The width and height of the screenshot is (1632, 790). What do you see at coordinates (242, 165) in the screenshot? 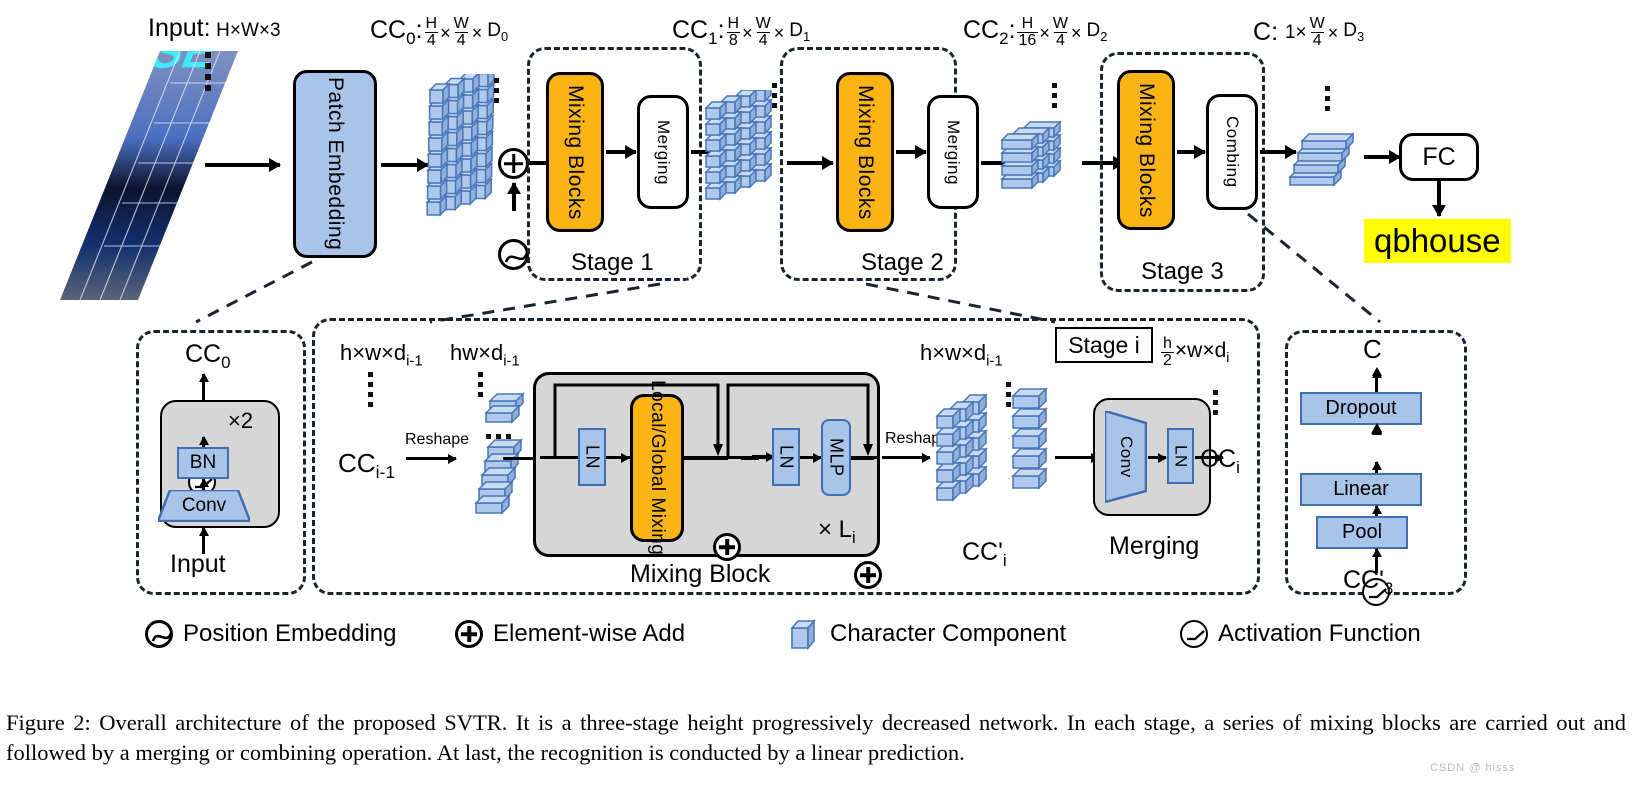
I see `arrow-input-to-patch-embedding` at bounding box center [242, 165].